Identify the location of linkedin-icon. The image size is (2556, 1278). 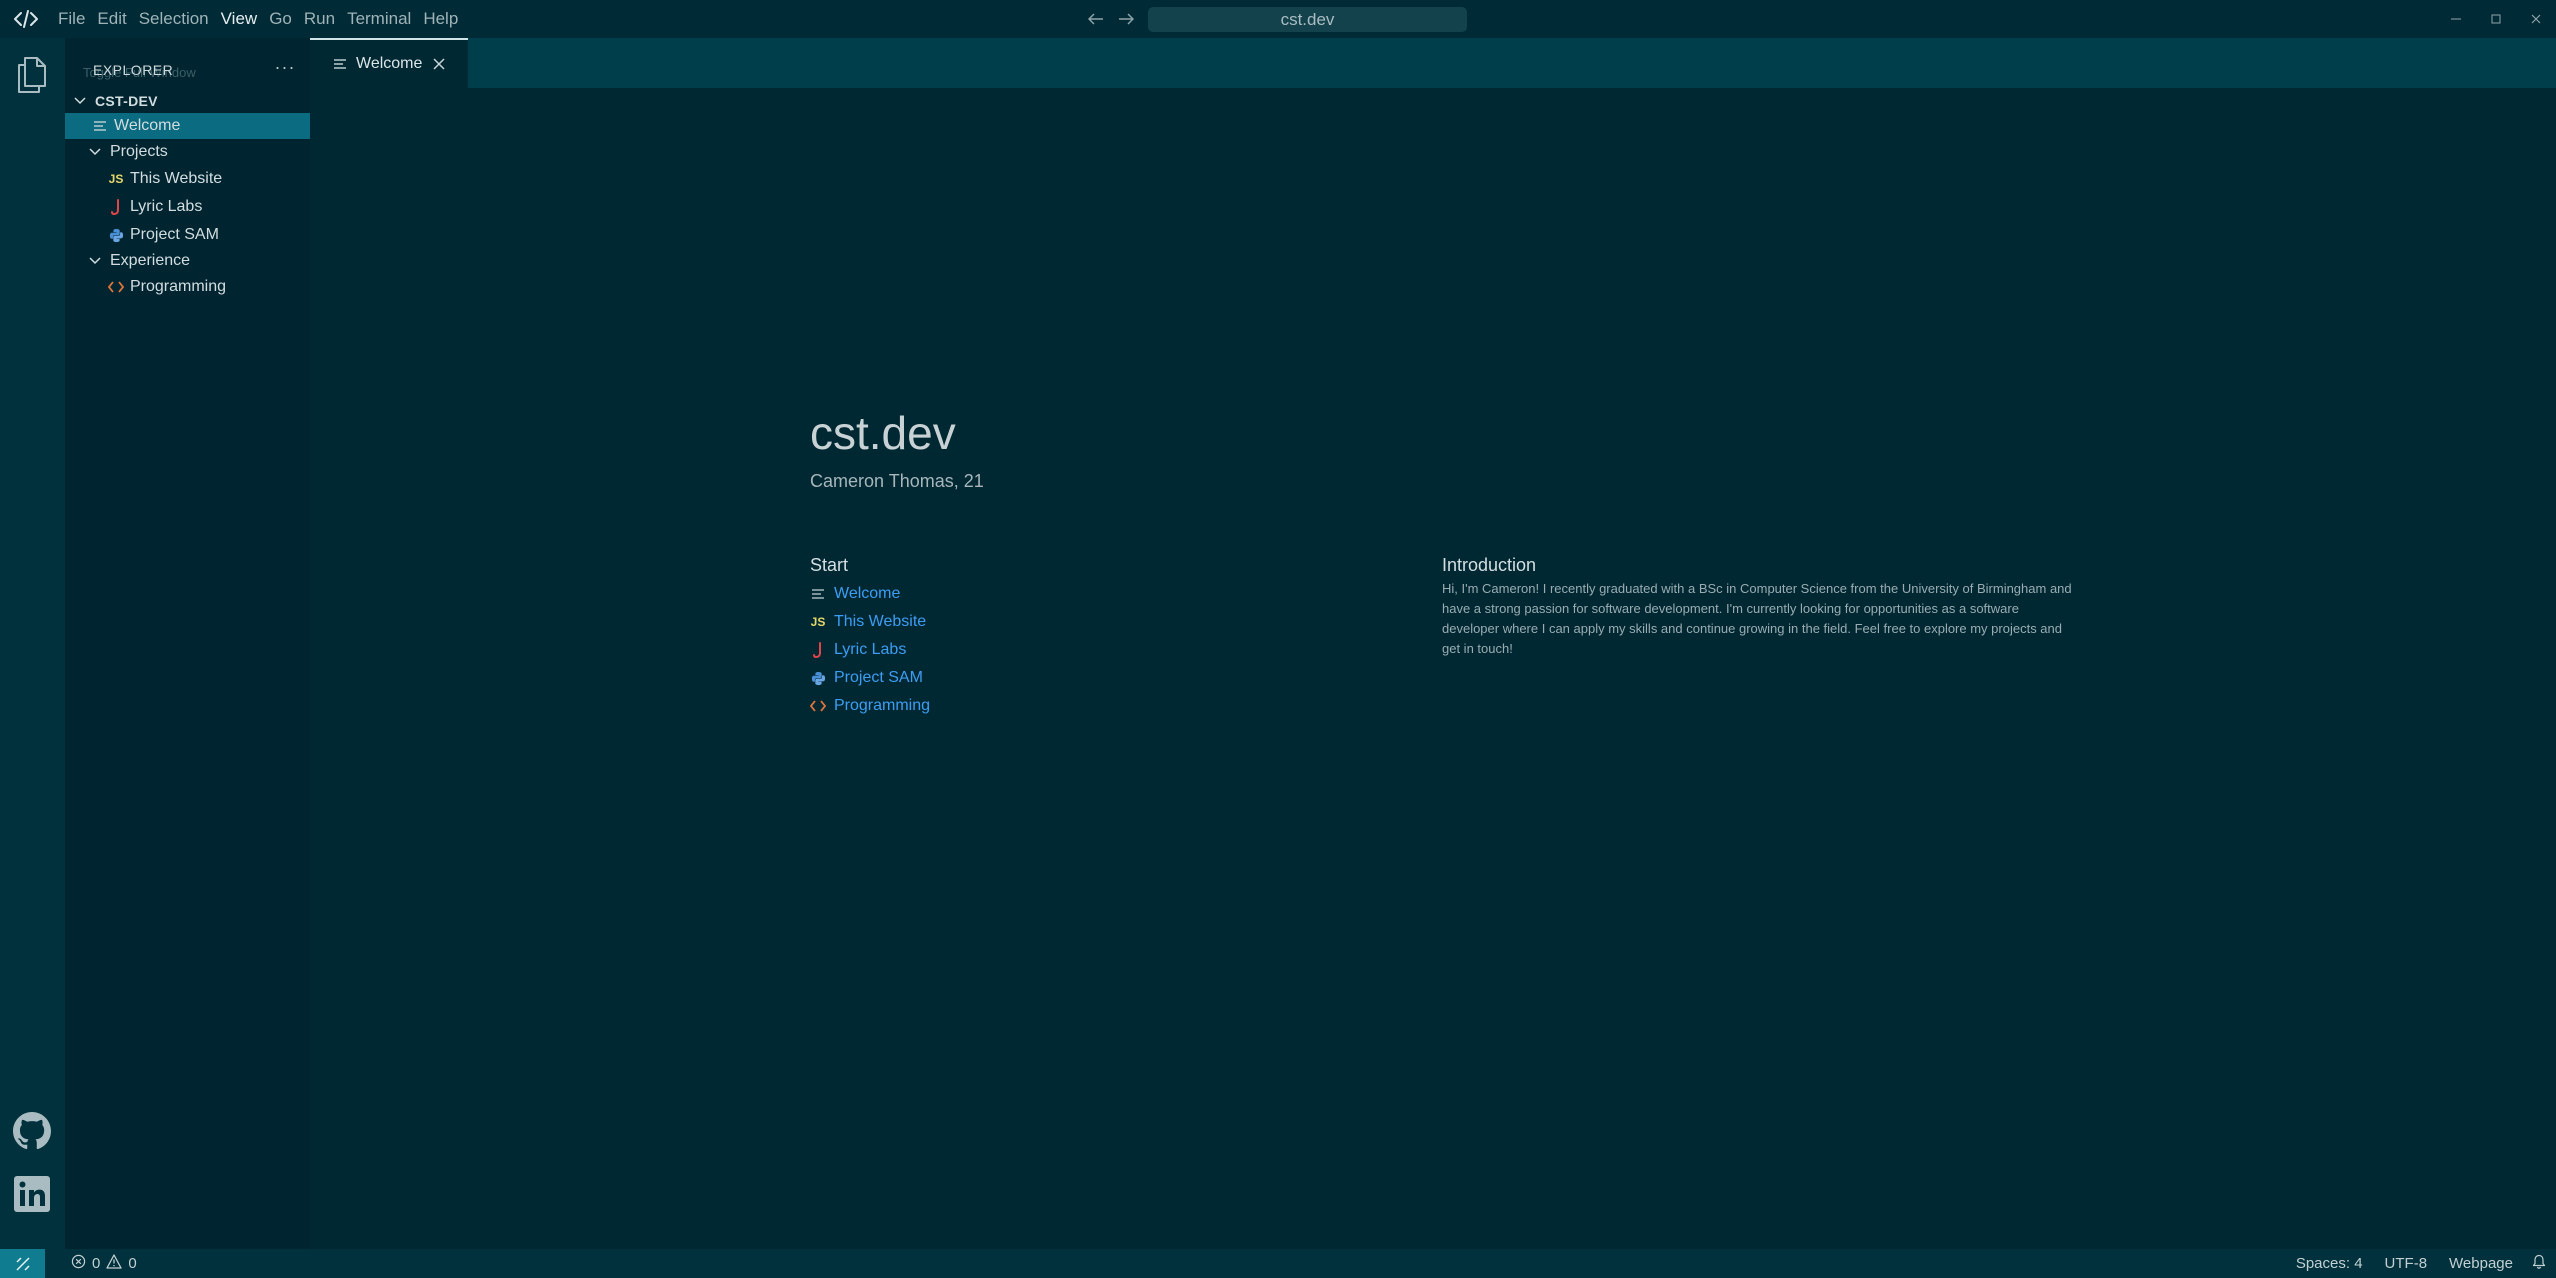
(32, 1194).